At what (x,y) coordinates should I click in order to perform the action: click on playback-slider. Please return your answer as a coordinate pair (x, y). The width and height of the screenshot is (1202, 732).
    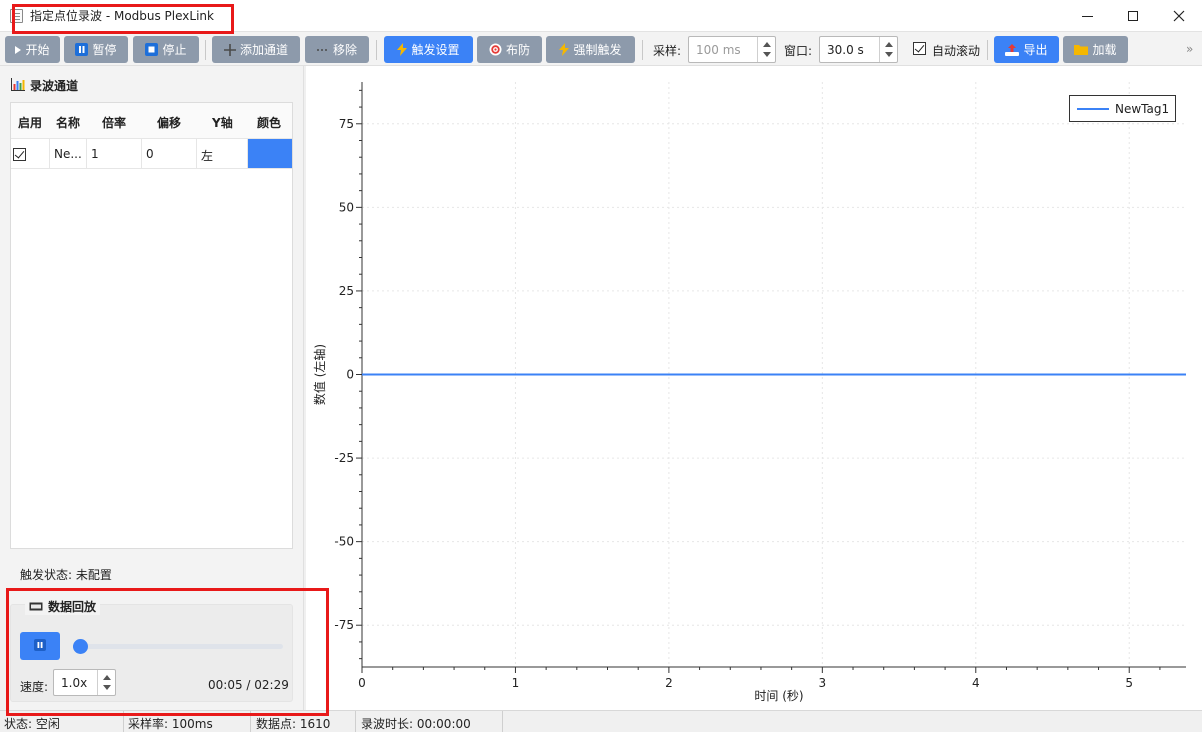
    Looking at the image, I should click on (178, 646).